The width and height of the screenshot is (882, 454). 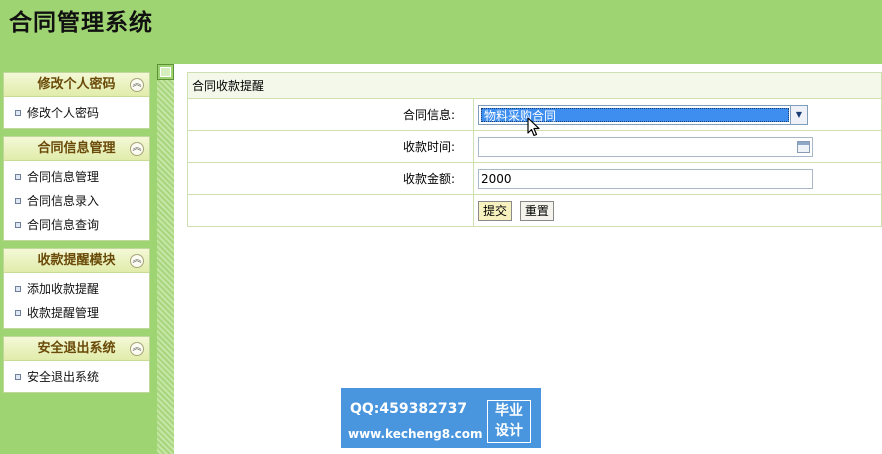 What do you see at coordinates (76, 100) in the screenshot?
I see `sidebar-panel-password: 修改个人密码 ︽ 修改个人密码` at bounding box center [76, 100].